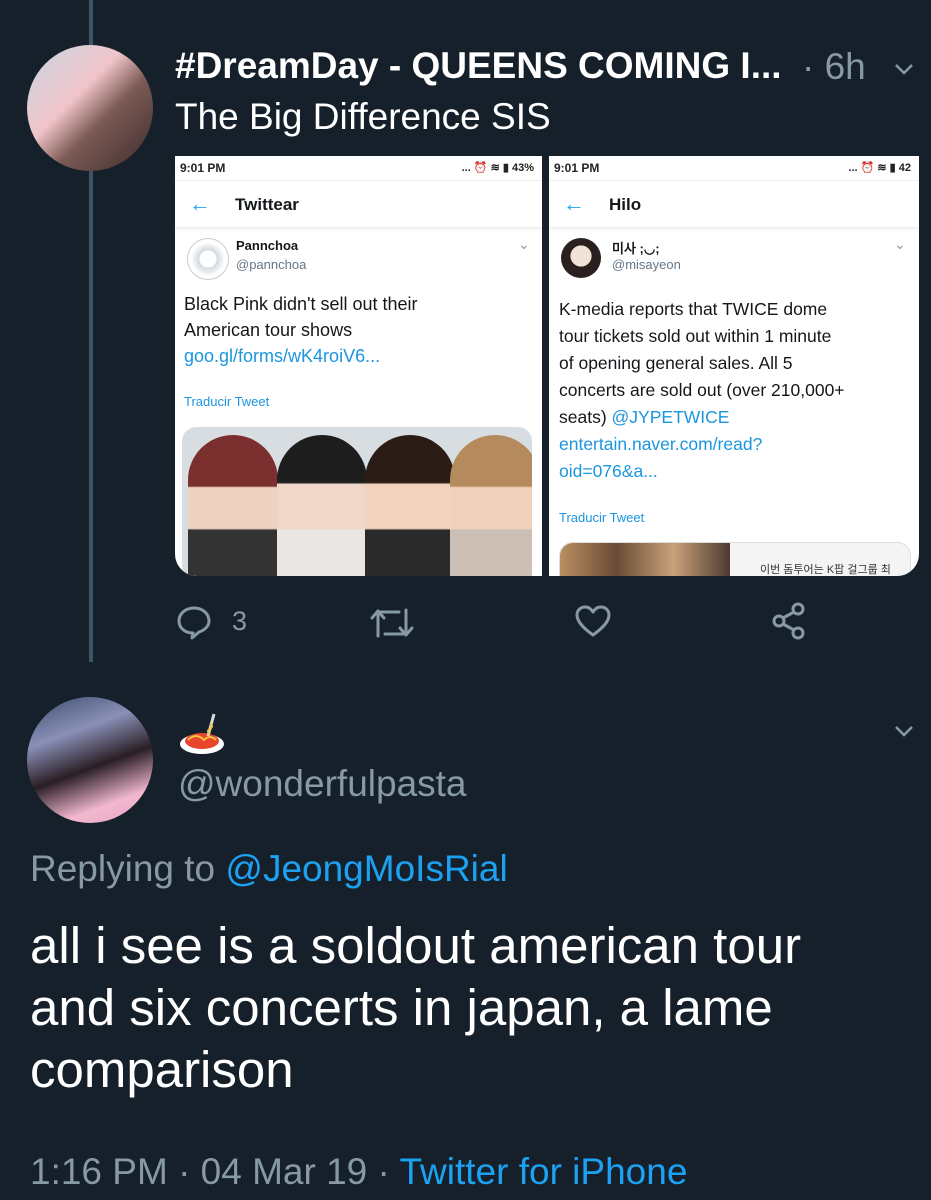 This screenshot has height=1200, width=931. Describe the element at coordinates (162, 1069) in the screenshot. I see `text-line: comparison` at that location.